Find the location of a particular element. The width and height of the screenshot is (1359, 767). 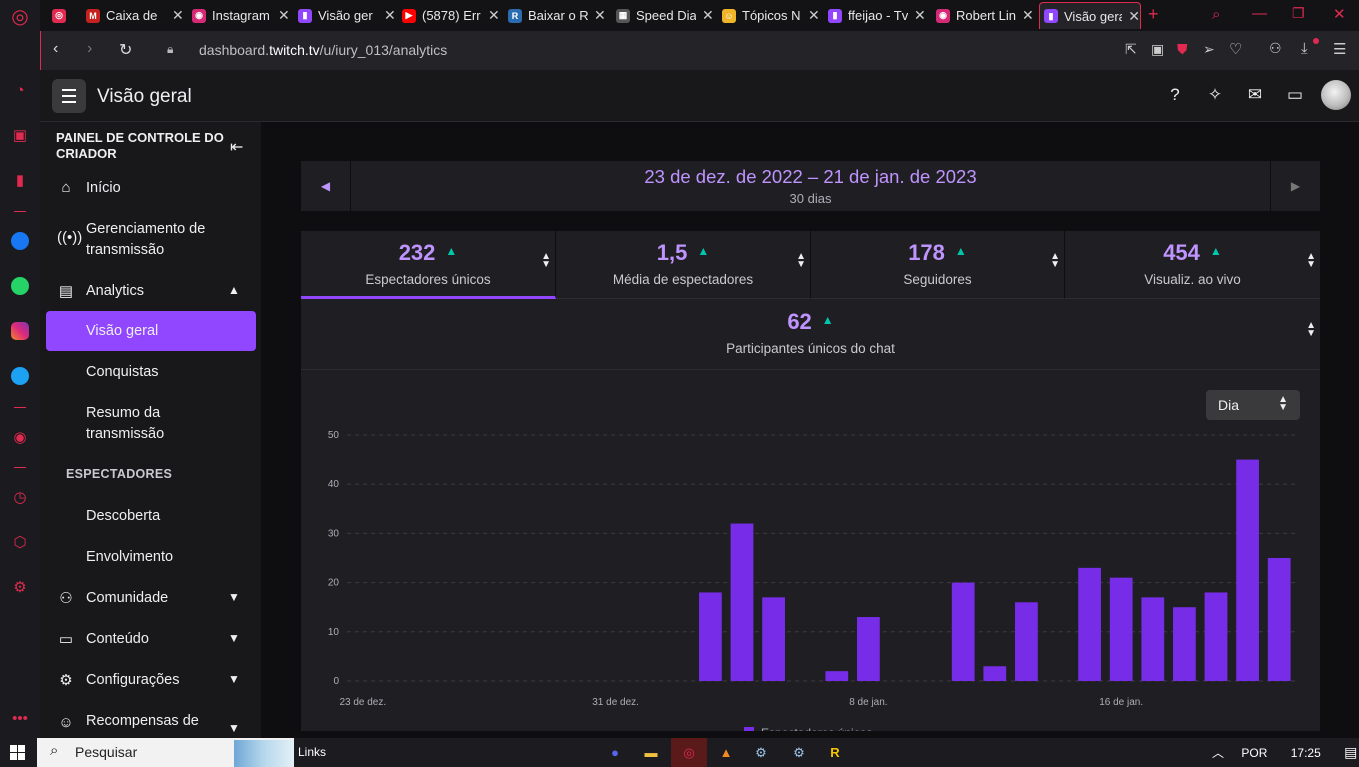

previous-period-button: ◀ is located at coordinates (326, 186).